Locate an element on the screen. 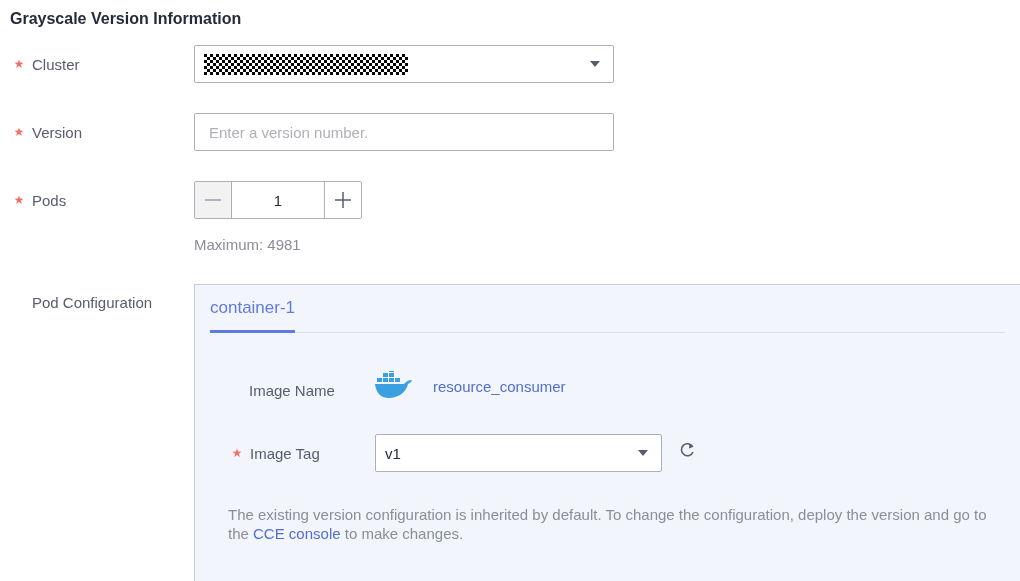  field-label: Version is located at coordinates (57, 132).